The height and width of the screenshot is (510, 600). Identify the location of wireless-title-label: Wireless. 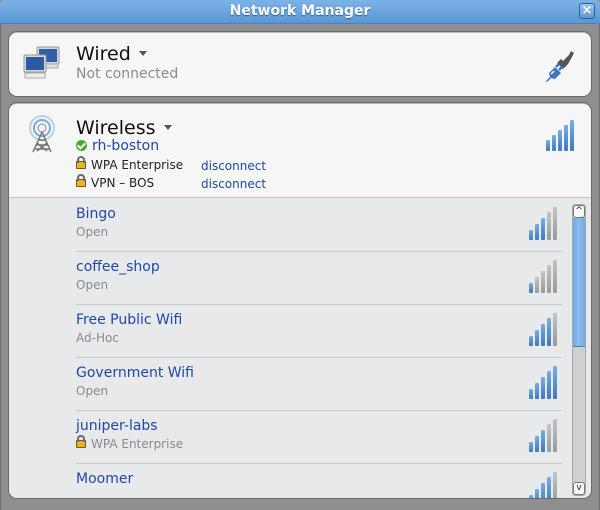
(116, 128).